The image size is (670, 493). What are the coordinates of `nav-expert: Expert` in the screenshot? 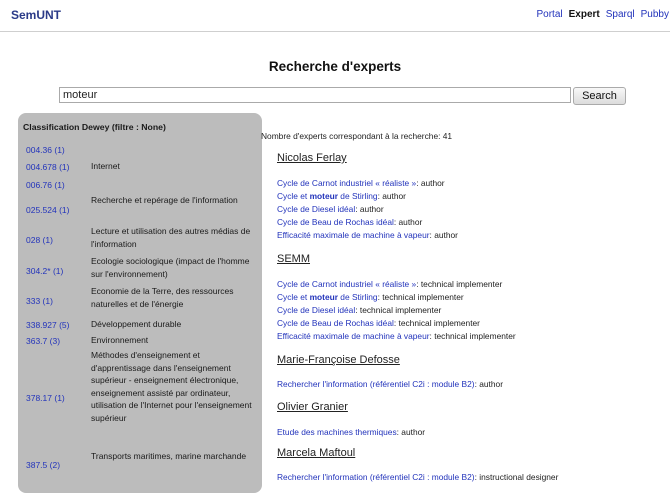 It's located at (584, 14).